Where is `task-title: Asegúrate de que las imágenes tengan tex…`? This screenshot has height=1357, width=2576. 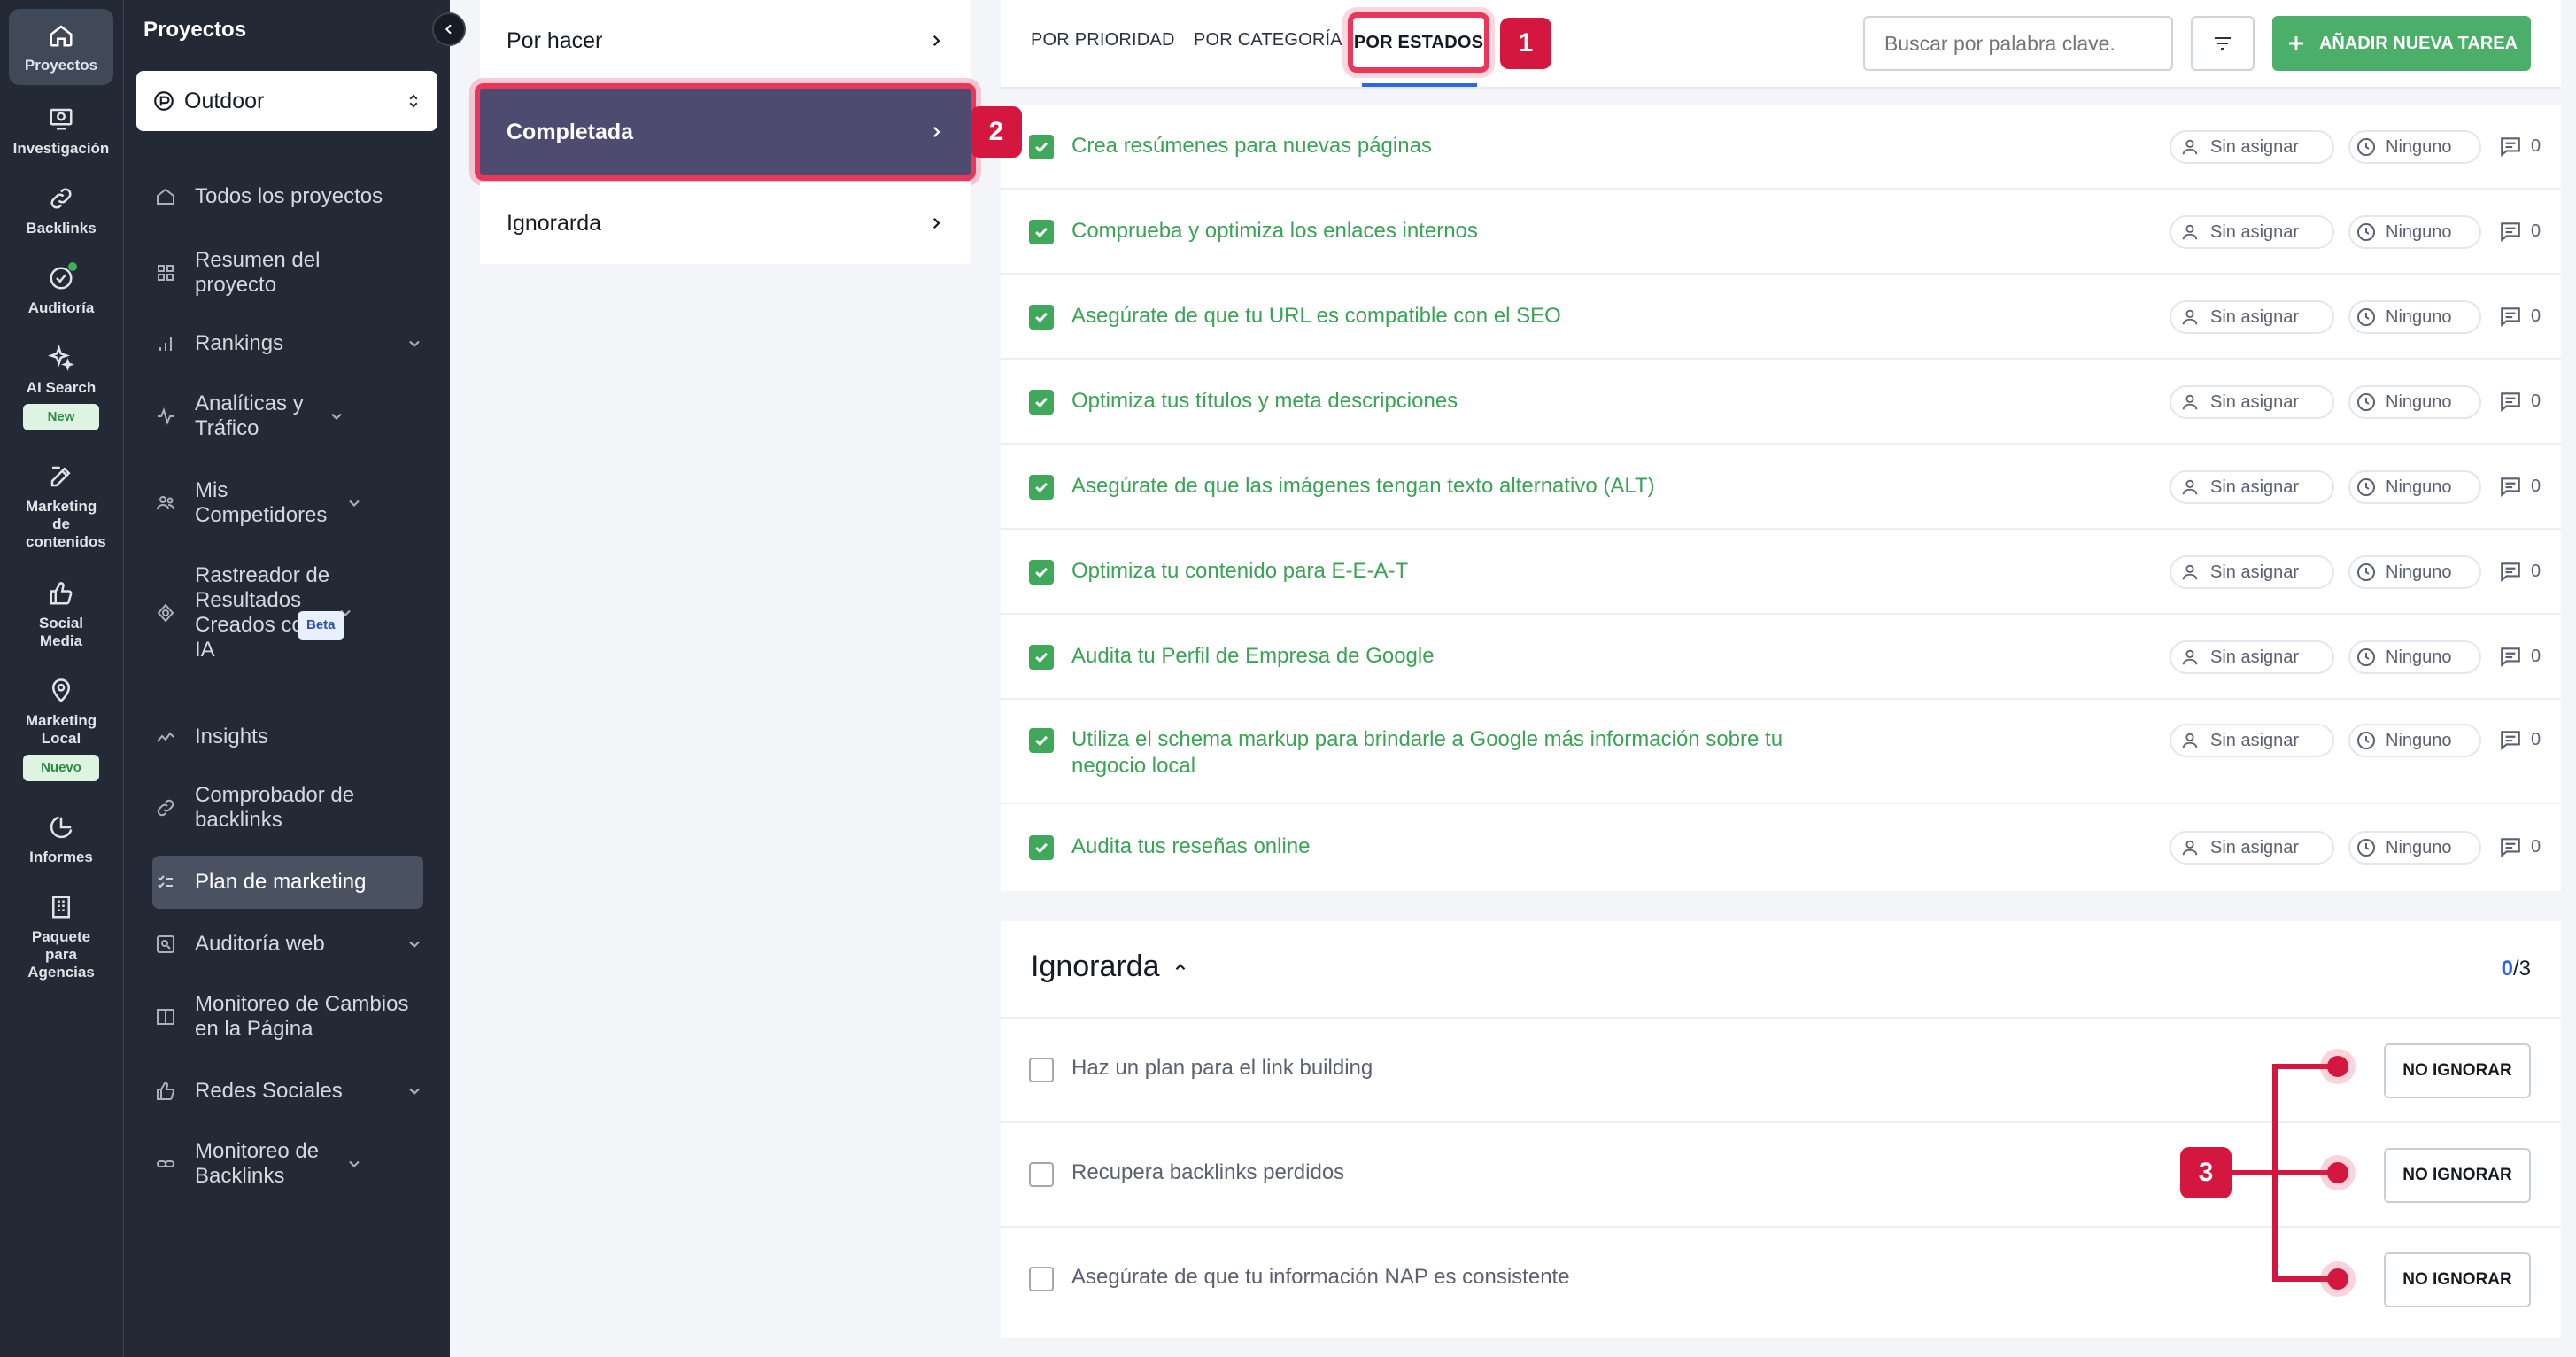 task-title: Asegúrate de que las imágenes tengan tex… is located at coordinates (1443, 486).